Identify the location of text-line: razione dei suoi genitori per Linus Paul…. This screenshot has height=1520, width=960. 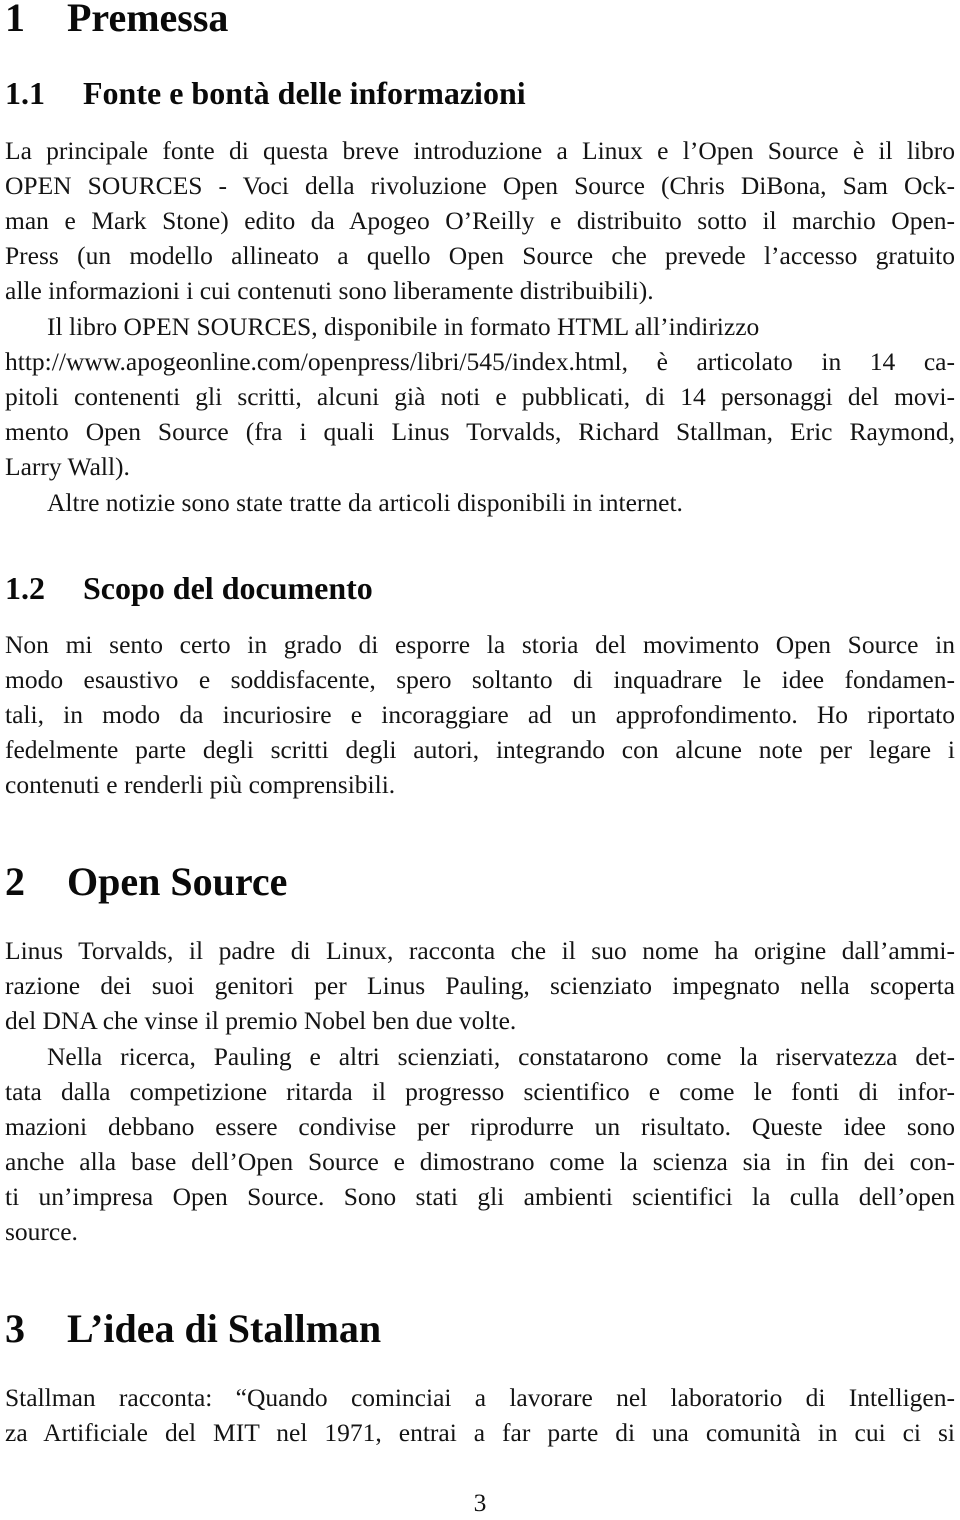
(480, 985).